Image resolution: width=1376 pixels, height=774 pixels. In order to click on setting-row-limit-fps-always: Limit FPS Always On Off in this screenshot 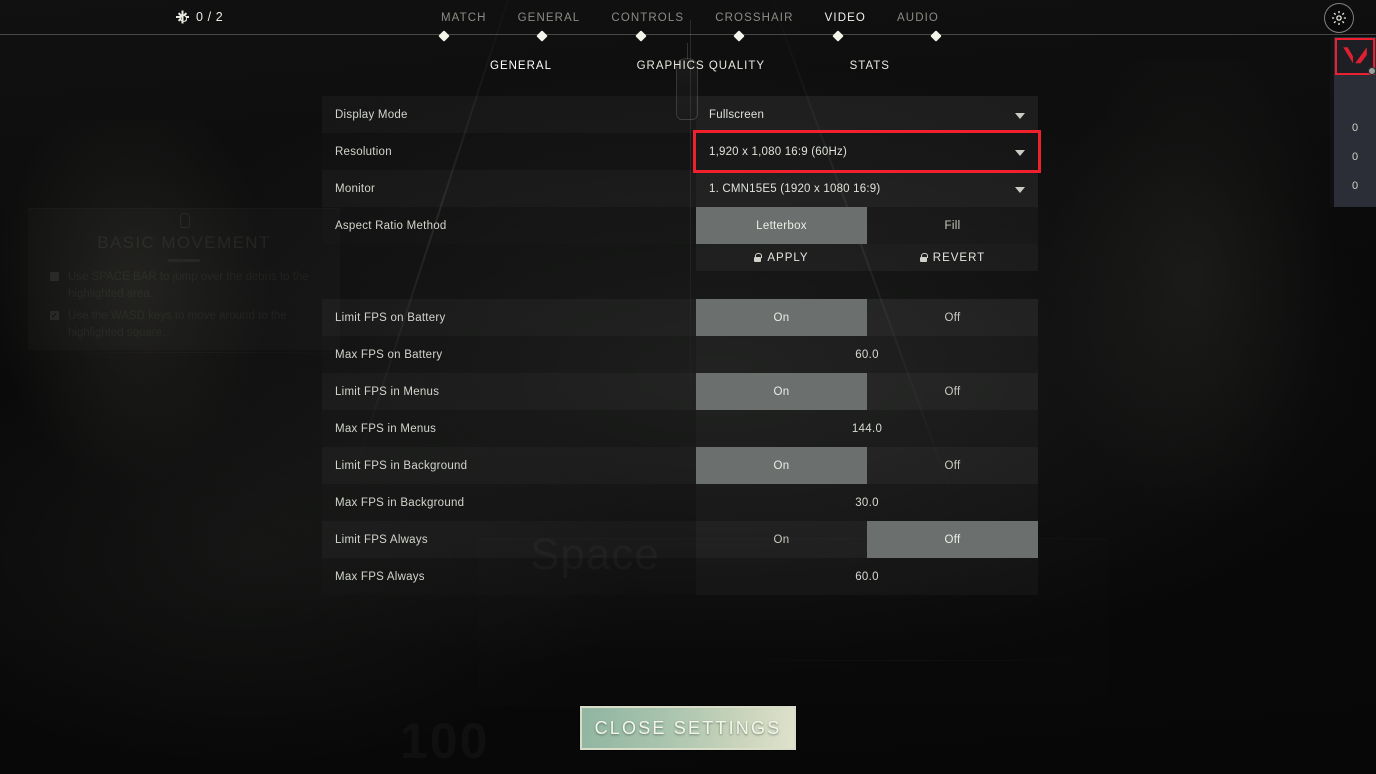, I will do `click(680, 539)`.